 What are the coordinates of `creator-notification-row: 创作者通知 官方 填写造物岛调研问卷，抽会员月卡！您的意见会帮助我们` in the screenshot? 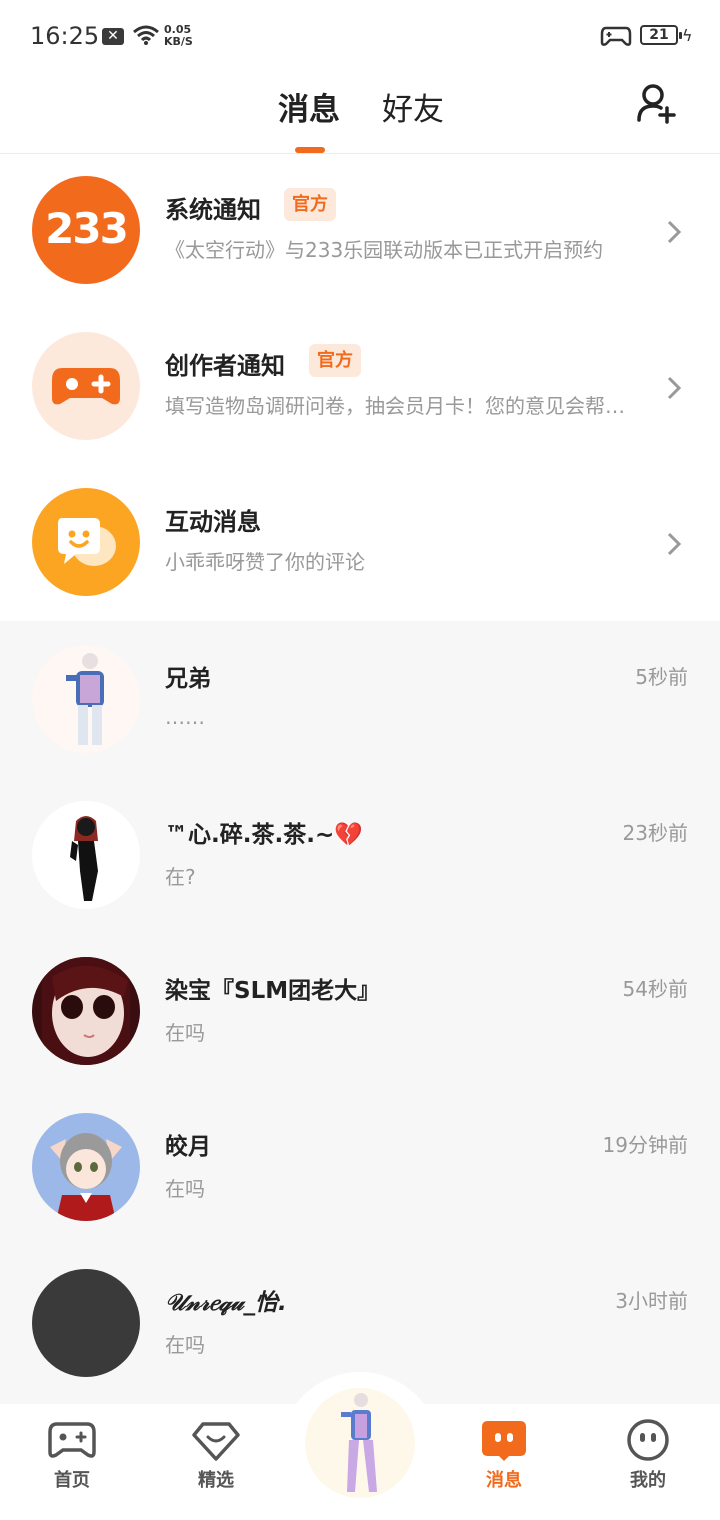 It's located at (360, 388).